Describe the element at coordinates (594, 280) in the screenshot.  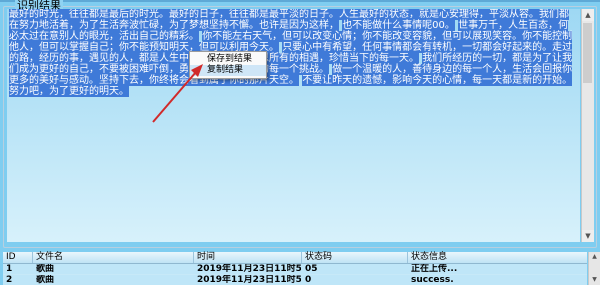
I see `scroll-down-icon: ▼` at that location.